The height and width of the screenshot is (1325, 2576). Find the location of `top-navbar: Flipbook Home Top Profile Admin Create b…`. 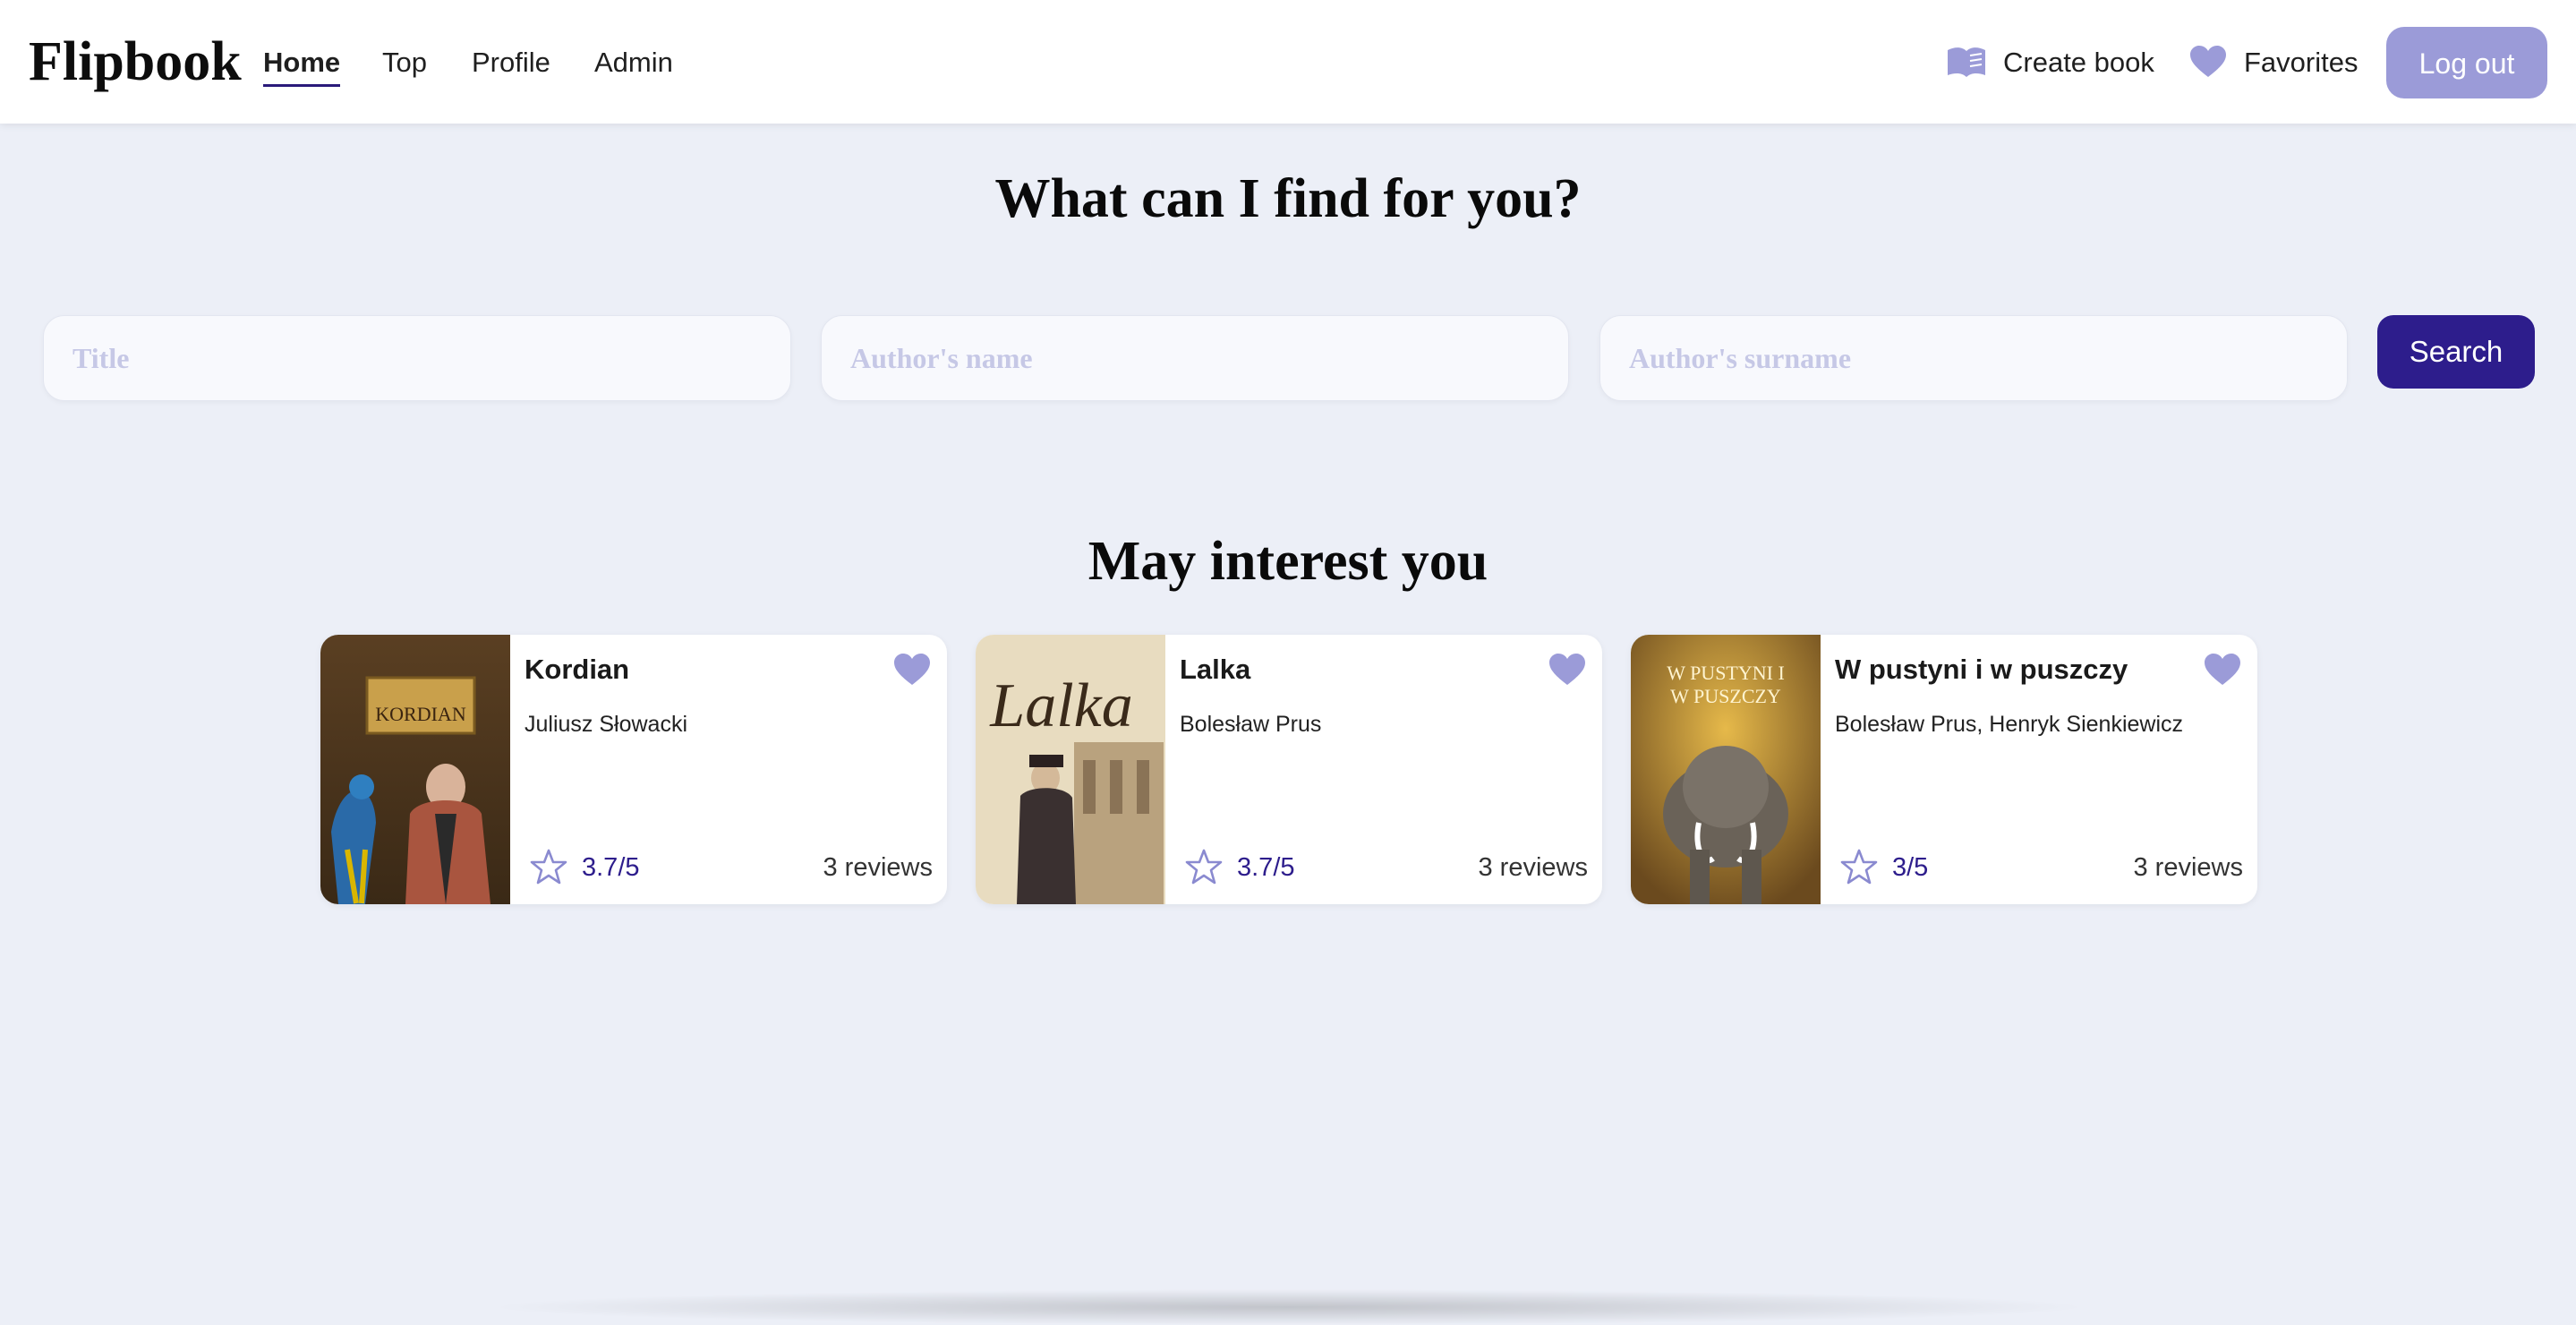

top-navbar: Flipbook Home Top Profile Admin Create b… is located at coordinates (1288, 62).